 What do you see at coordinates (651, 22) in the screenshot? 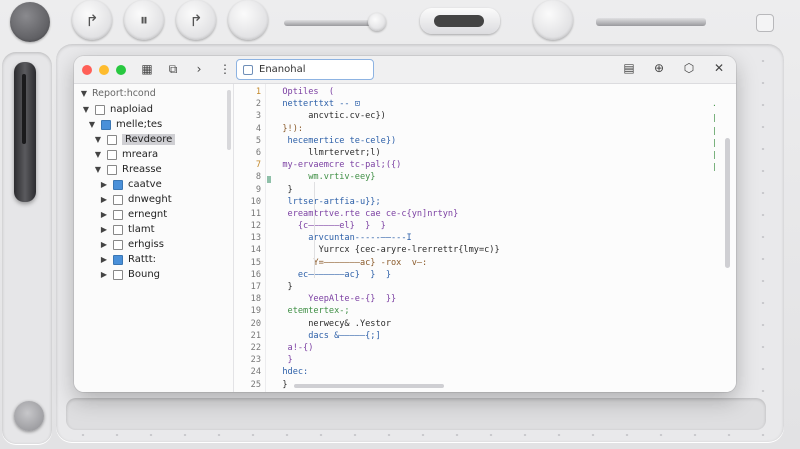
I see `pen-horizontal` at bounding box center [651, 22].